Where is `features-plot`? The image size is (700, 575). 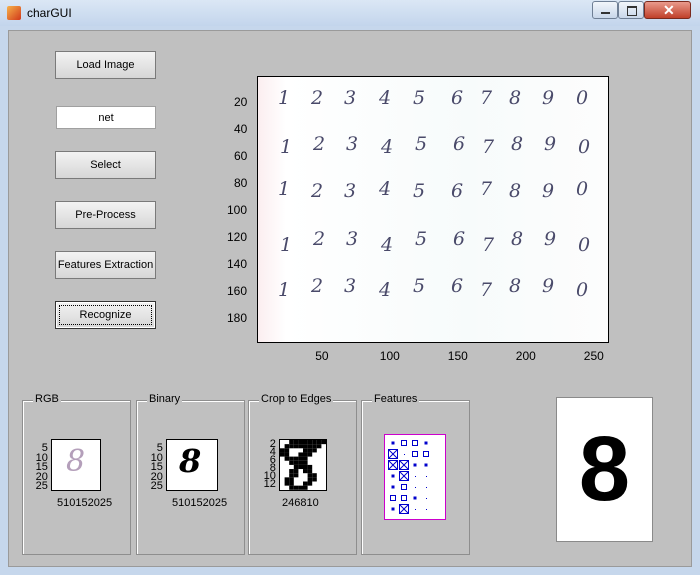
features-plot is located at coordinates (415, 477).